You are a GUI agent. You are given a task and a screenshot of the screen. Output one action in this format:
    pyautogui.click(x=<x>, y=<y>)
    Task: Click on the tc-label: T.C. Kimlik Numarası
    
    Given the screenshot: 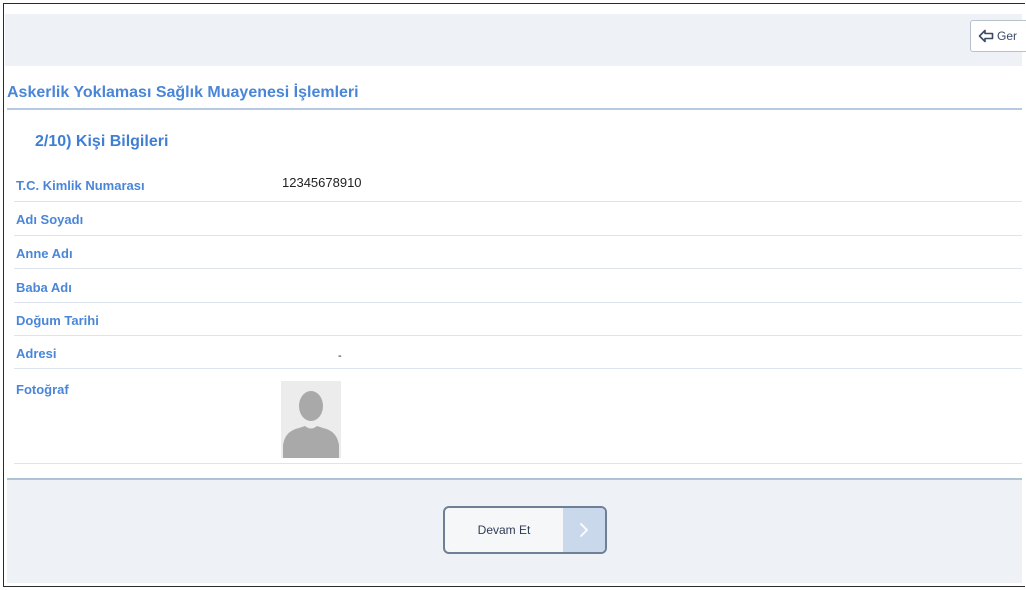 What is the action you would take?
    pyautogui.click(x=80, y=185)
    